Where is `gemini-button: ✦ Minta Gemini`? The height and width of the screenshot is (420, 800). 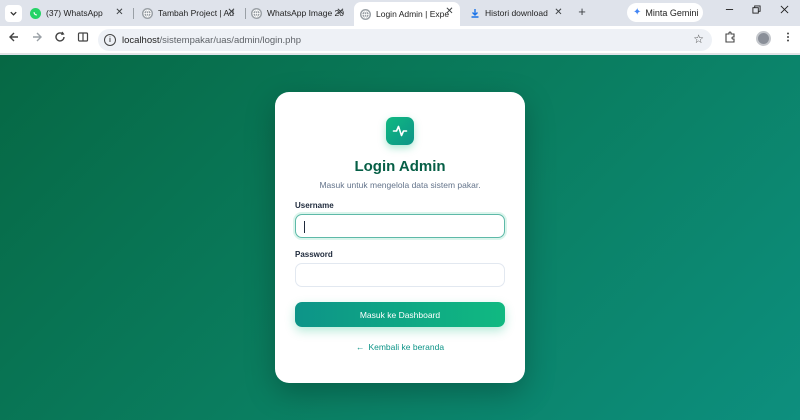
gemini-button: ✦ Minta Gemini is located at coordinates (665, 12).